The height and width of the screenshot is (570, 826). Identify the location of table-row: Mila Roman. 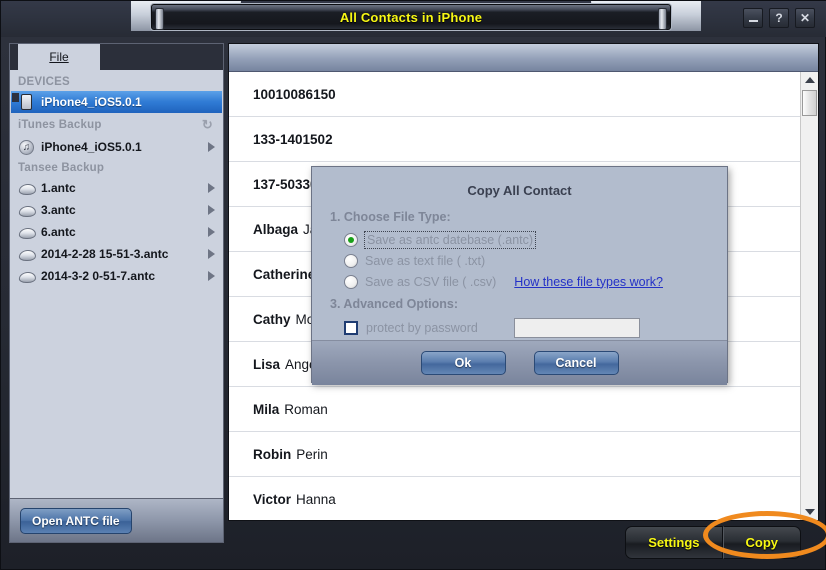
(514, 409).